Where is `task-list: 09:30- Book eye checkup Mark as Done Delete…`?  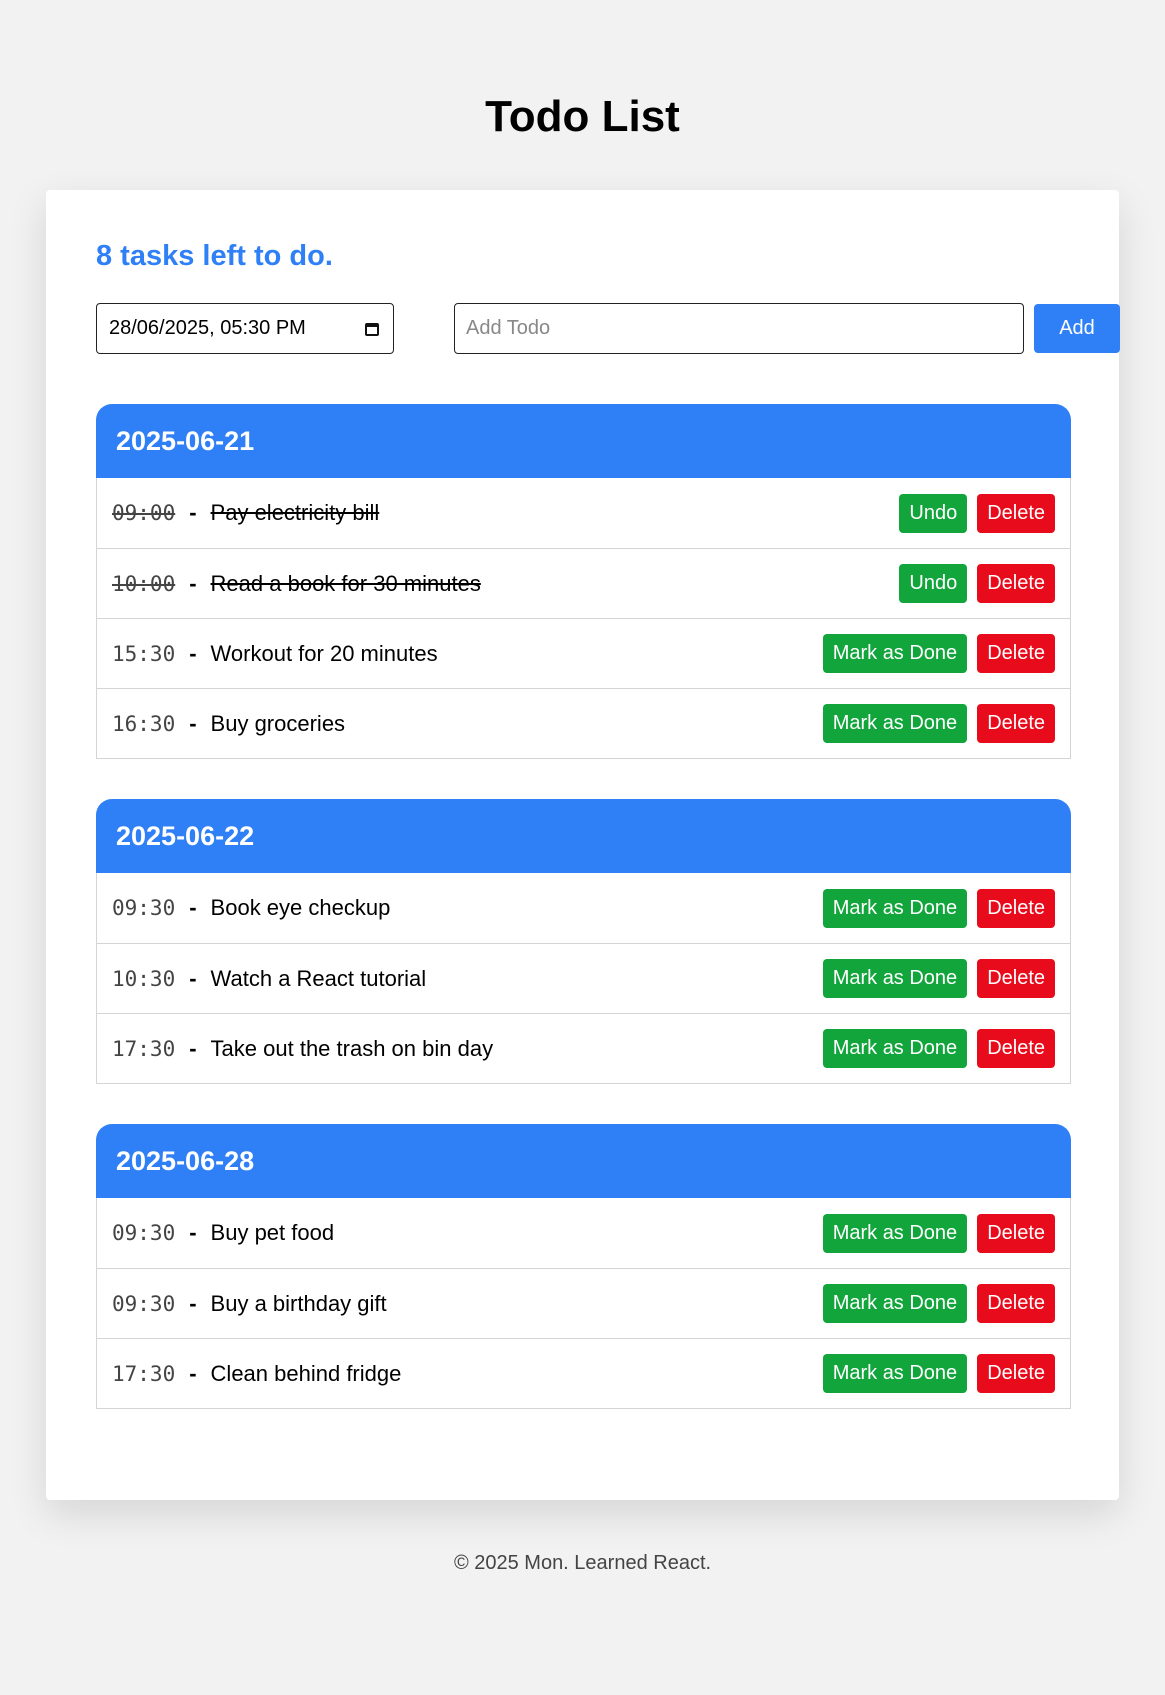 task-list: 09:30- Book eye checkup Mark as Done Delete… is located at coordinates (583, 978).